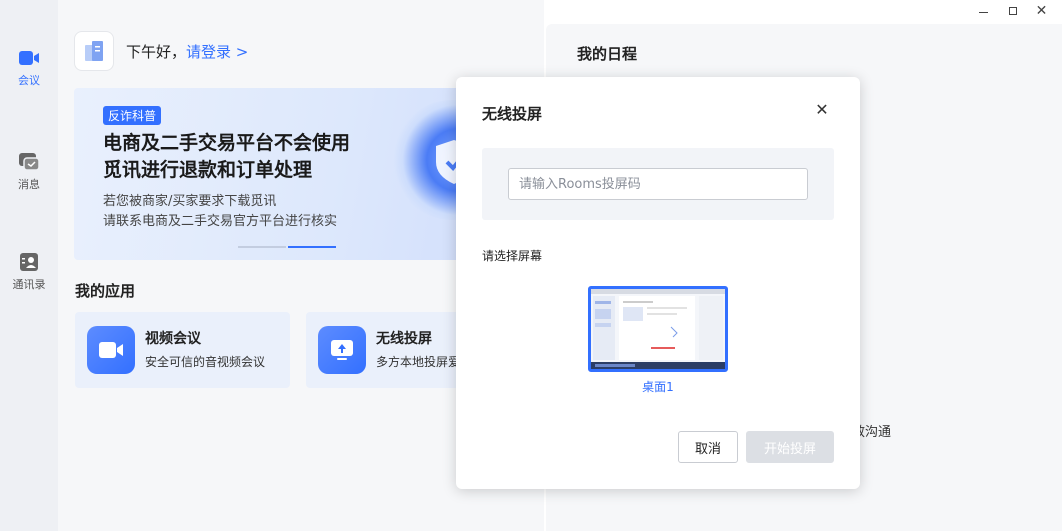  Describe the element at coordinates (29, 184) in the screenshot. I see `sidebar-item-label: 消息` at that location.